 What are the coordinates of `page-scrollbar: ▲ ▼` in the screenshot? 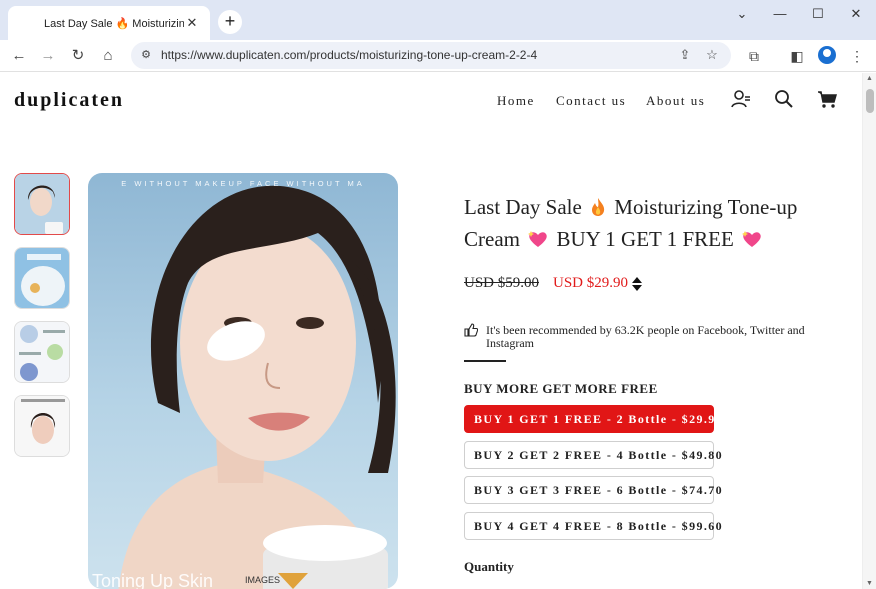 It's located at (869, 331).